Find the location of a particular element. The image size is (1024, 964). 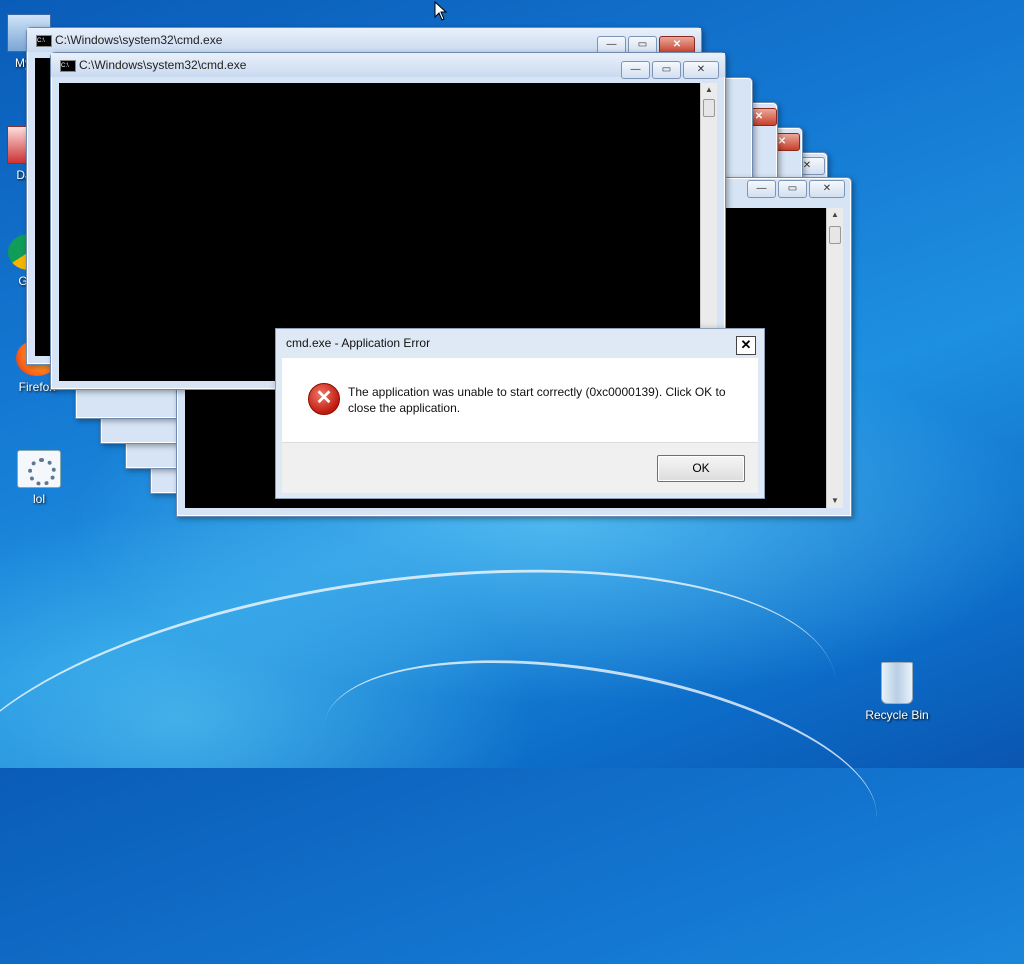

dialog-footer: OK is located at coordinates (520, 467).